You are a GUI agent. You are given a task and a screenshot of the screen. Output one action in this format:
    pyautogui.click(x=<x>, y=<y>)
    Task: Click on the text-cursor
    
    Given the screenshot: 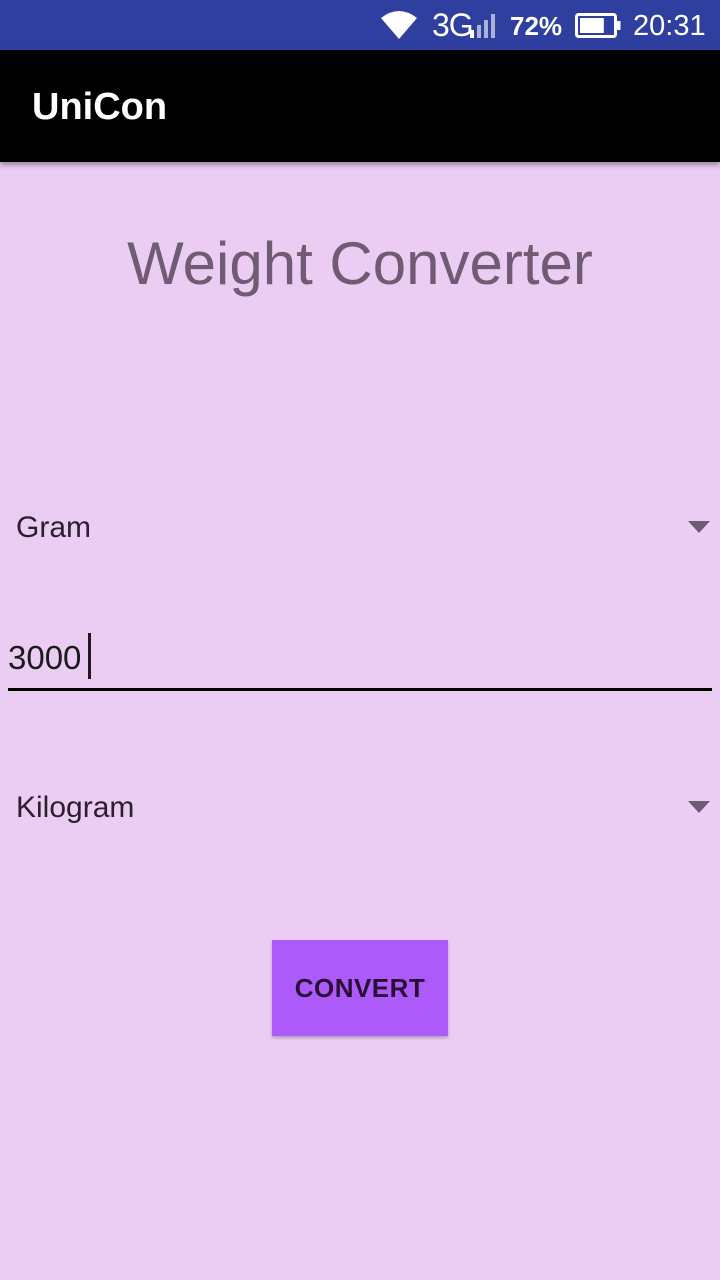 What is the action you would take?
    pyautogui.click(x=89, y=656)
    